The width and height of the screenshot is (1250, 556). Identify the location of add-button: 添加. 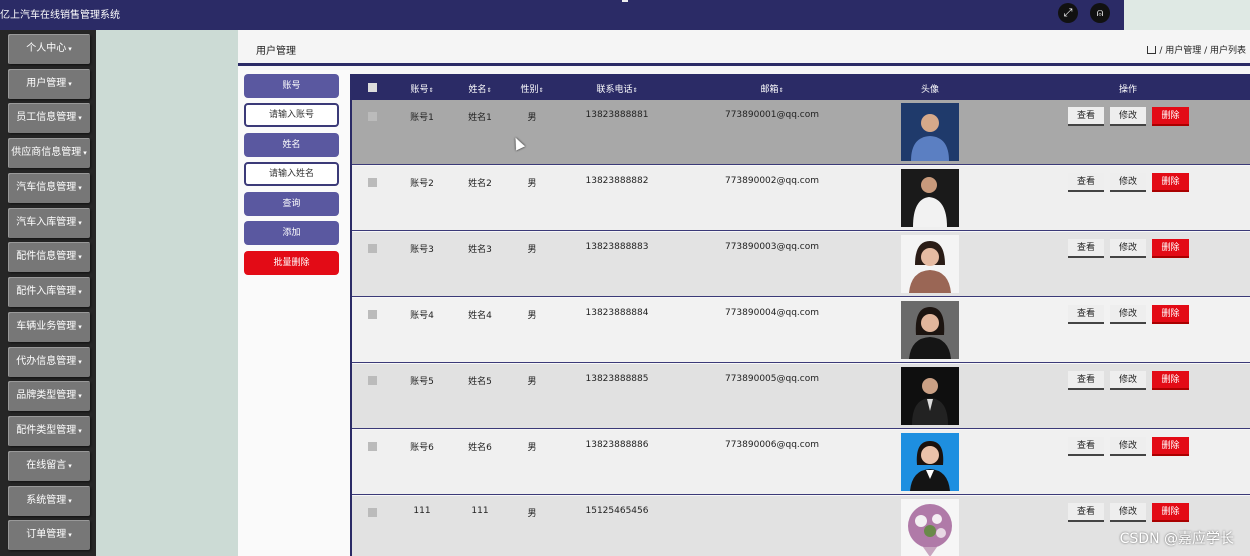
(291, 233).